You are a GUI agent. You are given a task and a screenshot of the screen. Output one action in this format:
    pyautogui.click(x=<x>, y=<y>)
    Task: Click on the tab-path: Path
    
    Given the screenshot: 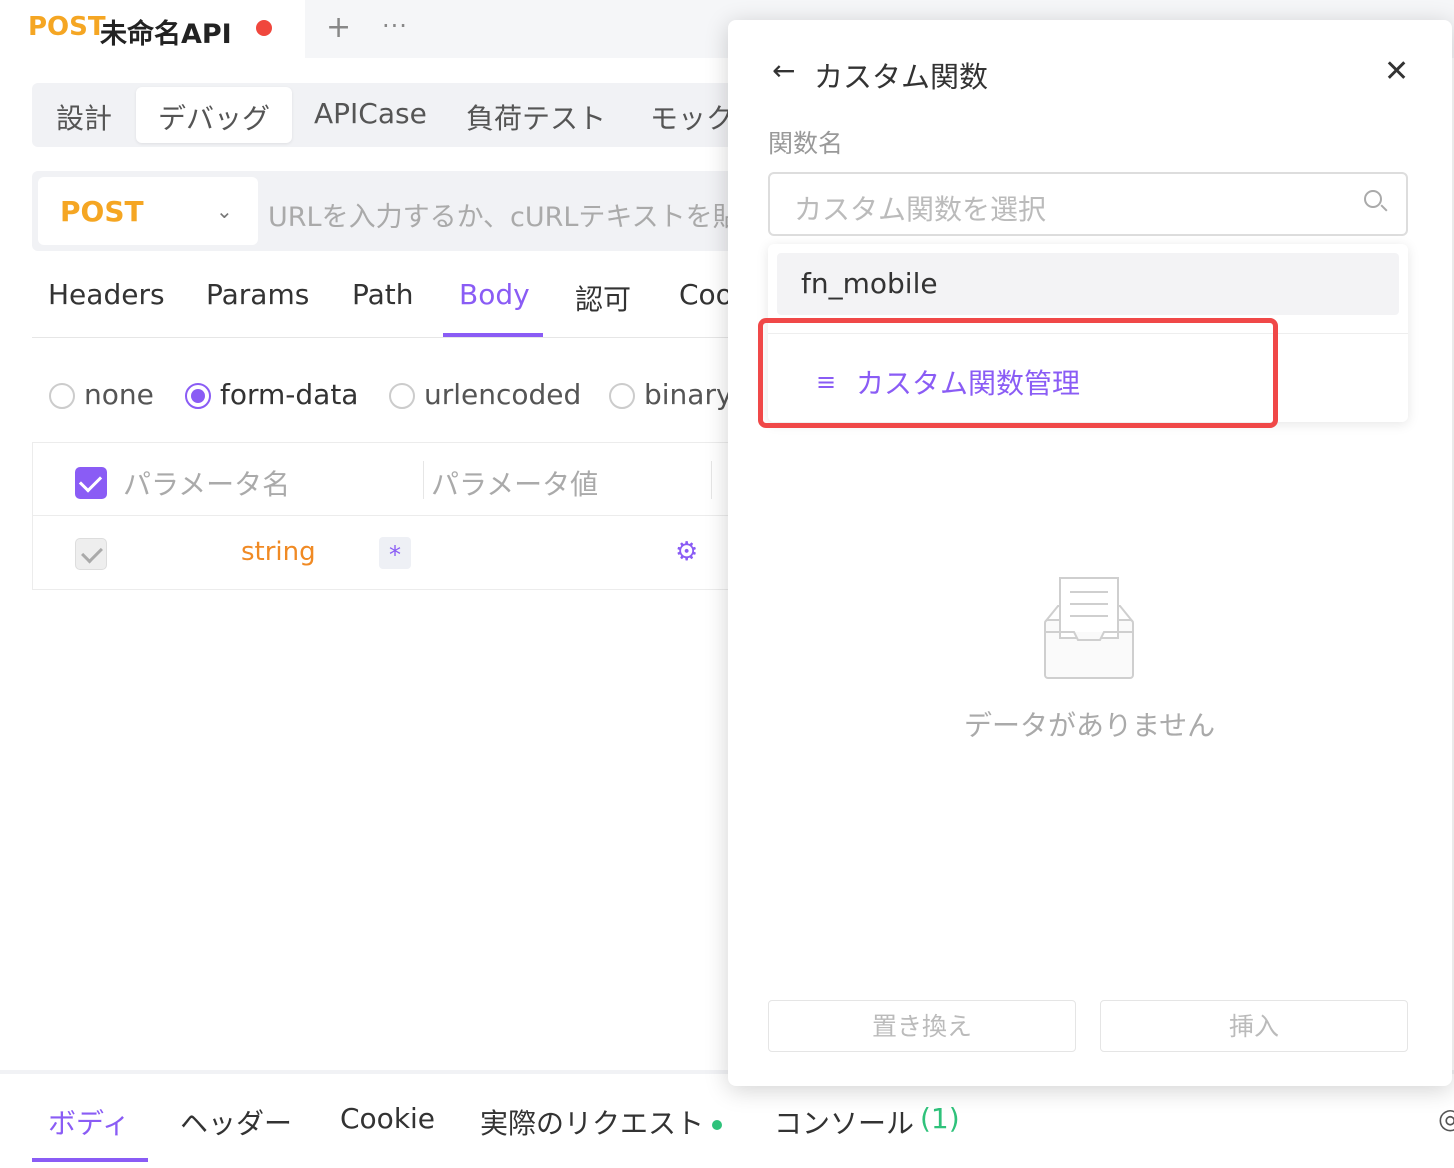 What is the action you would take?
    pyautogui.click(x=383, y=294)
    